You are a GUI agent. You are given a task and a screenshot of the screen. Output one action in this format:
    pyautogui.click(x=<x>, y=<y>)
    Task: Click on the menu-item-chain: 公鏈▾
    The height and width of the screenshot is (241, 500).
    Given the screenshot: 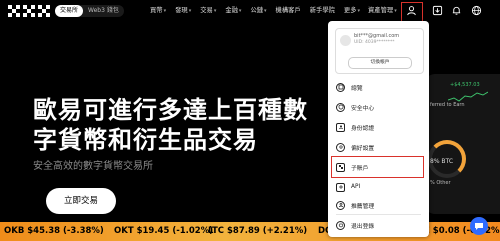 What is the action you would take?
    pyautogui.click(x=258, y=11)
    